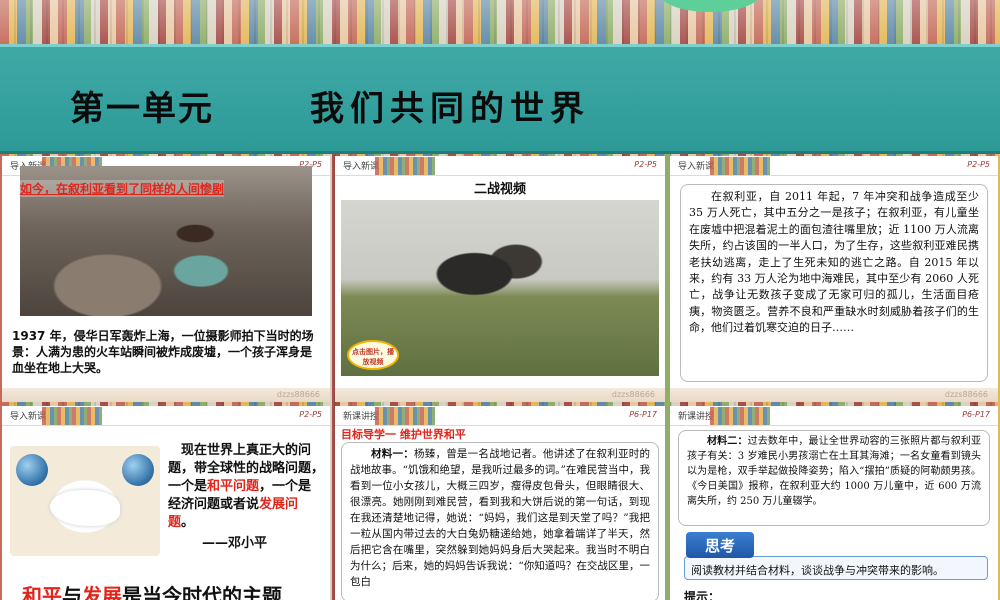 Image resolution: width=1000 pixels, height=600 pixels. What do you see at coordinates (102, 592) in the screenshot?
I see `theme-development: 发展` at bounding box center [102, 592].